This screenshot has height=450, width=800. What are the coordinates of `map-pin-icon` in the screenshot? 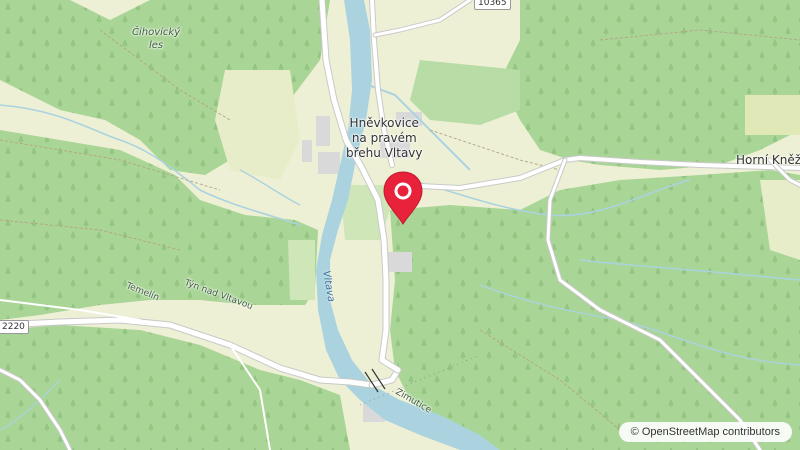 It's located at (403, 198).